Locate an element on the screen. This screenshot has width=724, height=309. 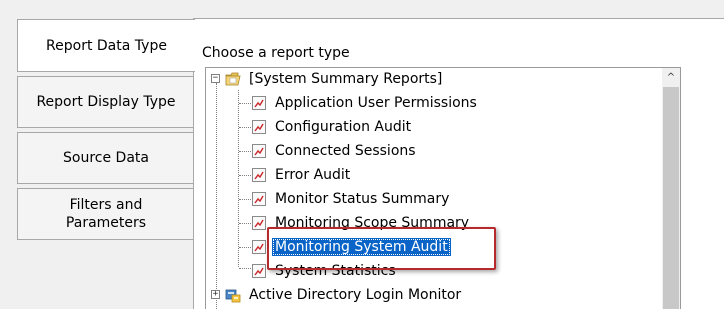
tree-item-label: System Statistics is located at coordinates (335, 271).